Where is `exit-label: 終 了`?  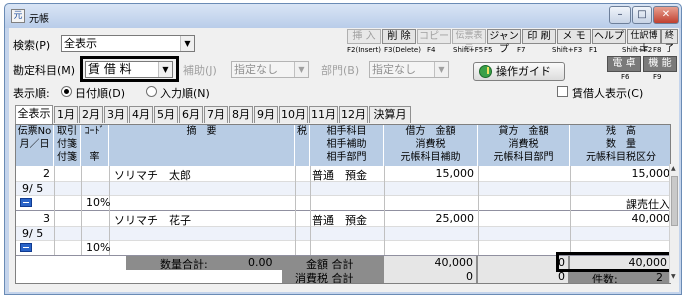
exit-label: 終 了 is located at coordinates (669, 42).